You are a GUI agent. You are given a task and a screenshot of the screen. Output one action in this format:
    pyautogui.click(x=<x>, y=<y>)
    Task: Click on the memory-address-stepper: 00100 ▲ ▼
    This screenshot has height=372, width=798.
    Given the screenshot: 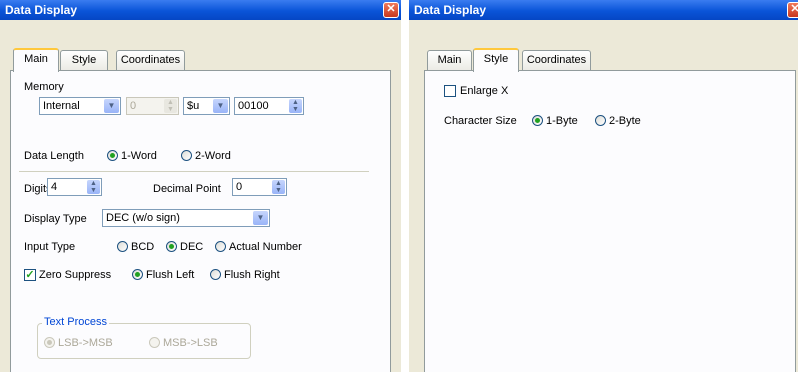 What is the action you would take?
    pyautogui.click(x=269, y=106)
    